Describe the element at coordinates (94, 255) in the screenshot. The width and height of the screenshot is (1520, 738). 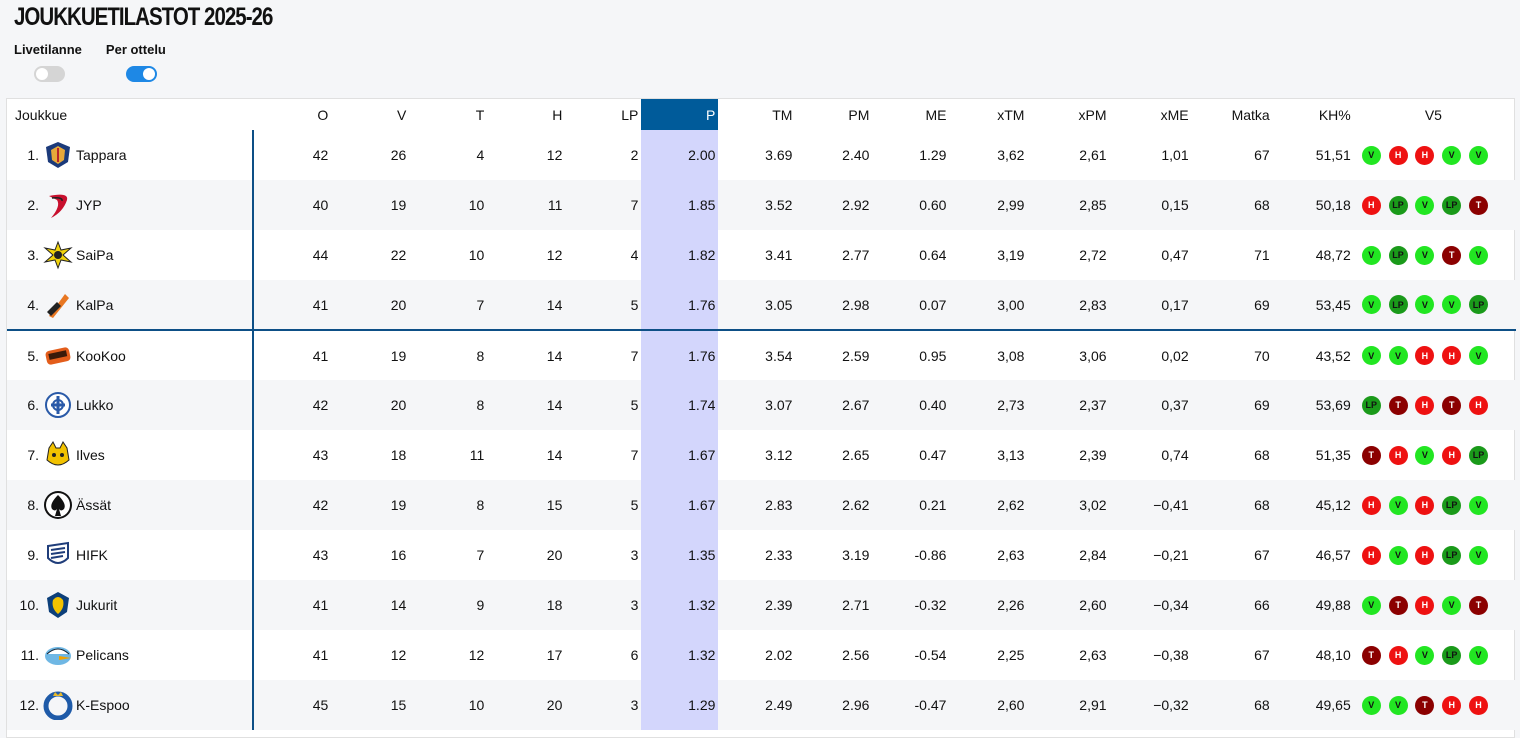
I see `team-name-link: SaiPa` at that location.